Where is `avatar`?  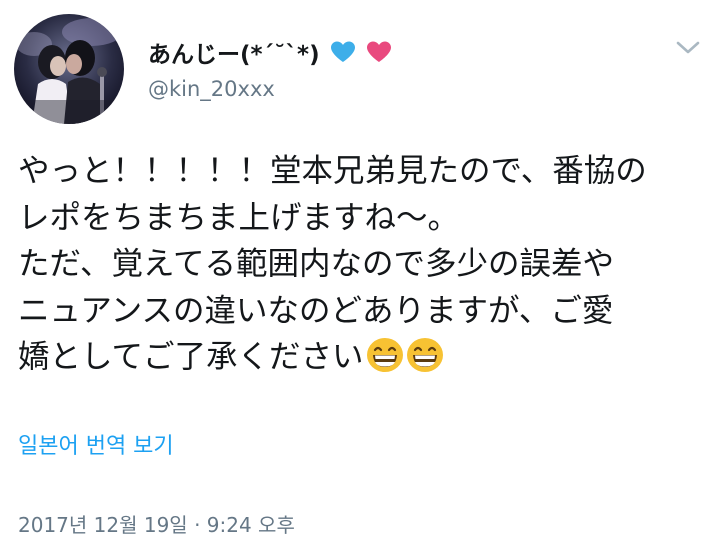
avatar is located at coordinates (69, 69).